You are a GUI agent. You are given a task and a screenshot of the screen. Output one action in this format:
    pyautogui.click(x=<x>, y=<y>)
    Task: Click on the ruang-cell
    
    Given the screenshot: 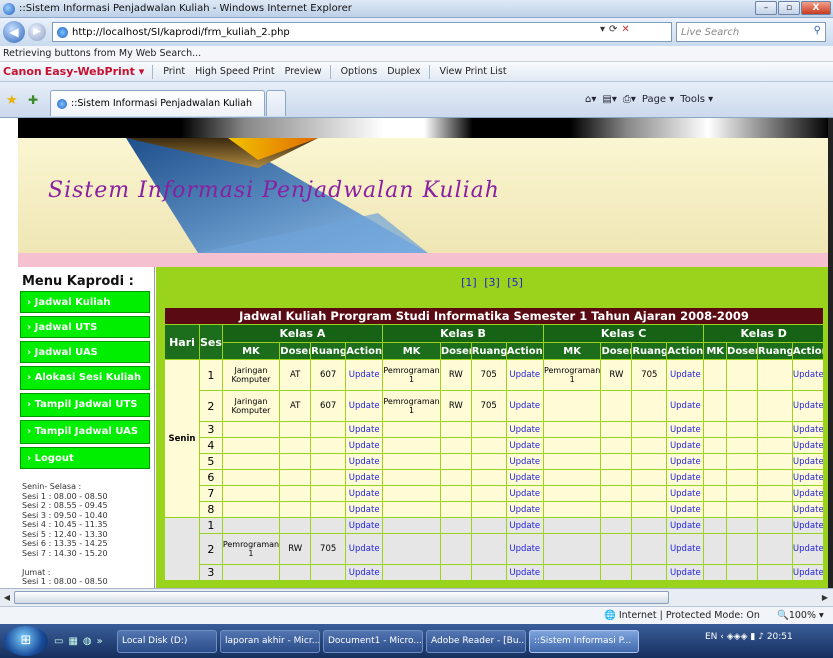 What is the action you would take?
    pyautogui.click(x=328, y=445)
    